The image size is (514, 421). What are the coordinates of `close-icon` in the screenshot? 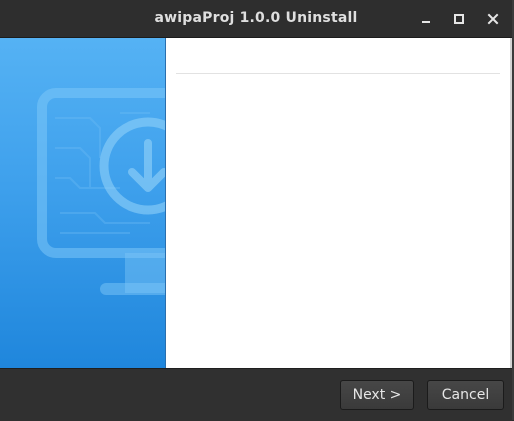 It's located at (493, 19).